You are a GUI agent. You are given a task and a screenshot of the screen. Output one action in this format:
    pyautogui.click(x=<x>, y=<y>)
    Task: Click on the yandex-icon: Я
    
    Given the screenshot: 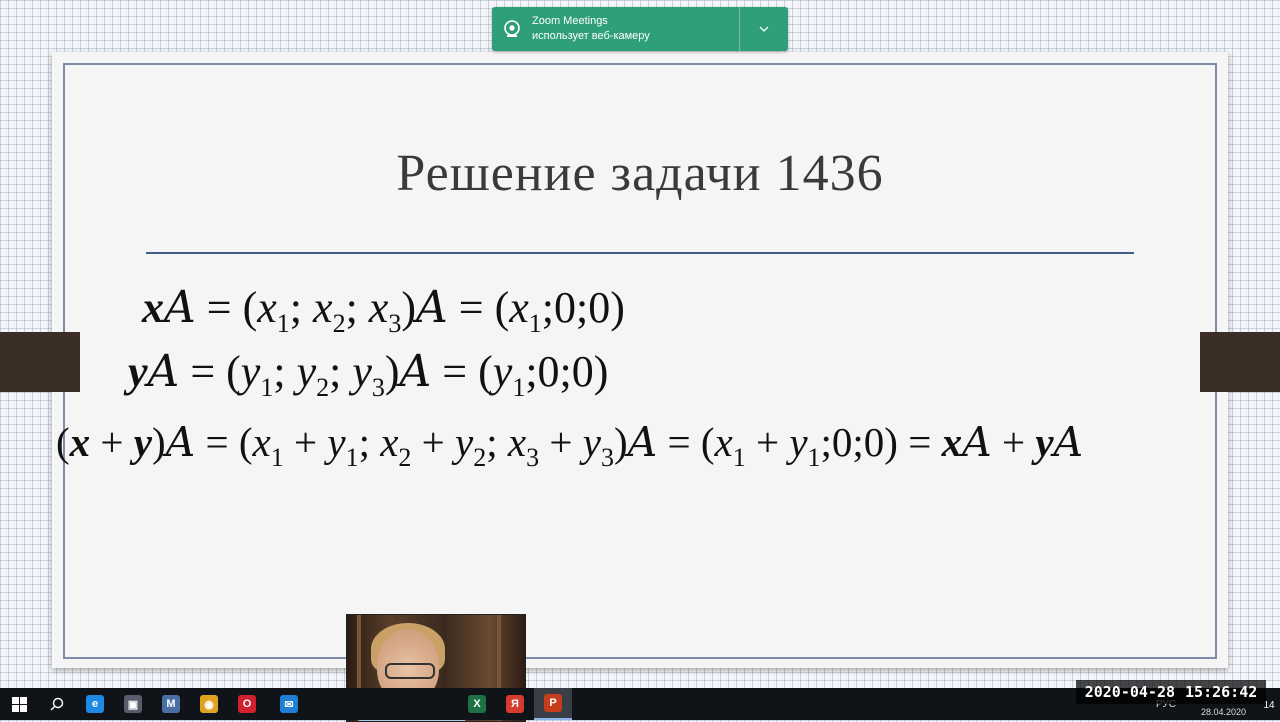 What is the action you would take?
    pyautogui.click(x=515, y=704)
    